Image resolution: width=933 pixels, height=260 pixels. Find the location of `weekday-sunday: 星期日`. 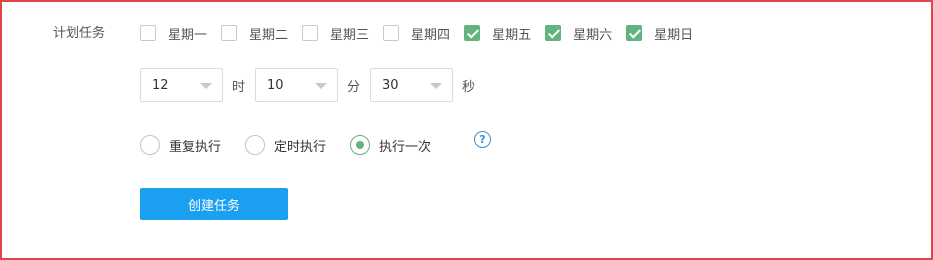

weekday-sunday: 星期日 is located at coordinates (659, 33).